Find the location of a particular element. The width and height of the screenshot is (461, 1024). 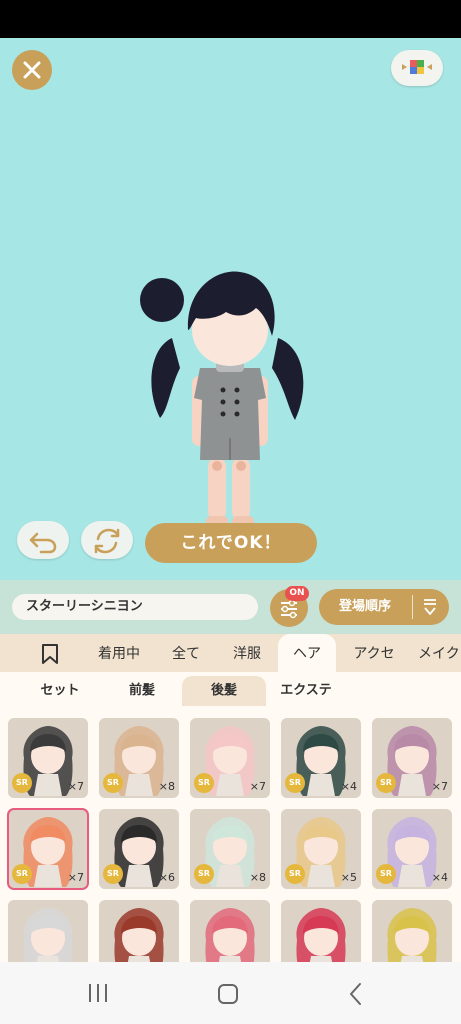

status-bar is located at coordinates (230, 19).